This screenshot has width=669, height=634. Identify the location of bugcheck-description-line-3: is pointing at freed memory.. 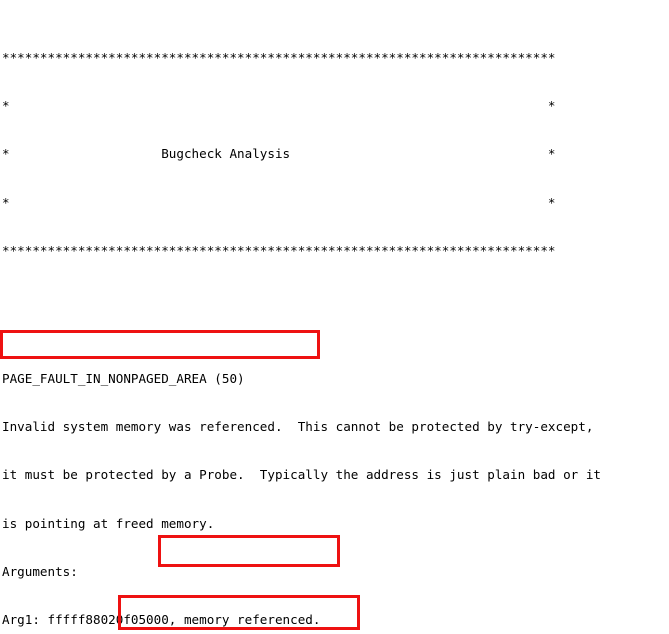
(108, 523).